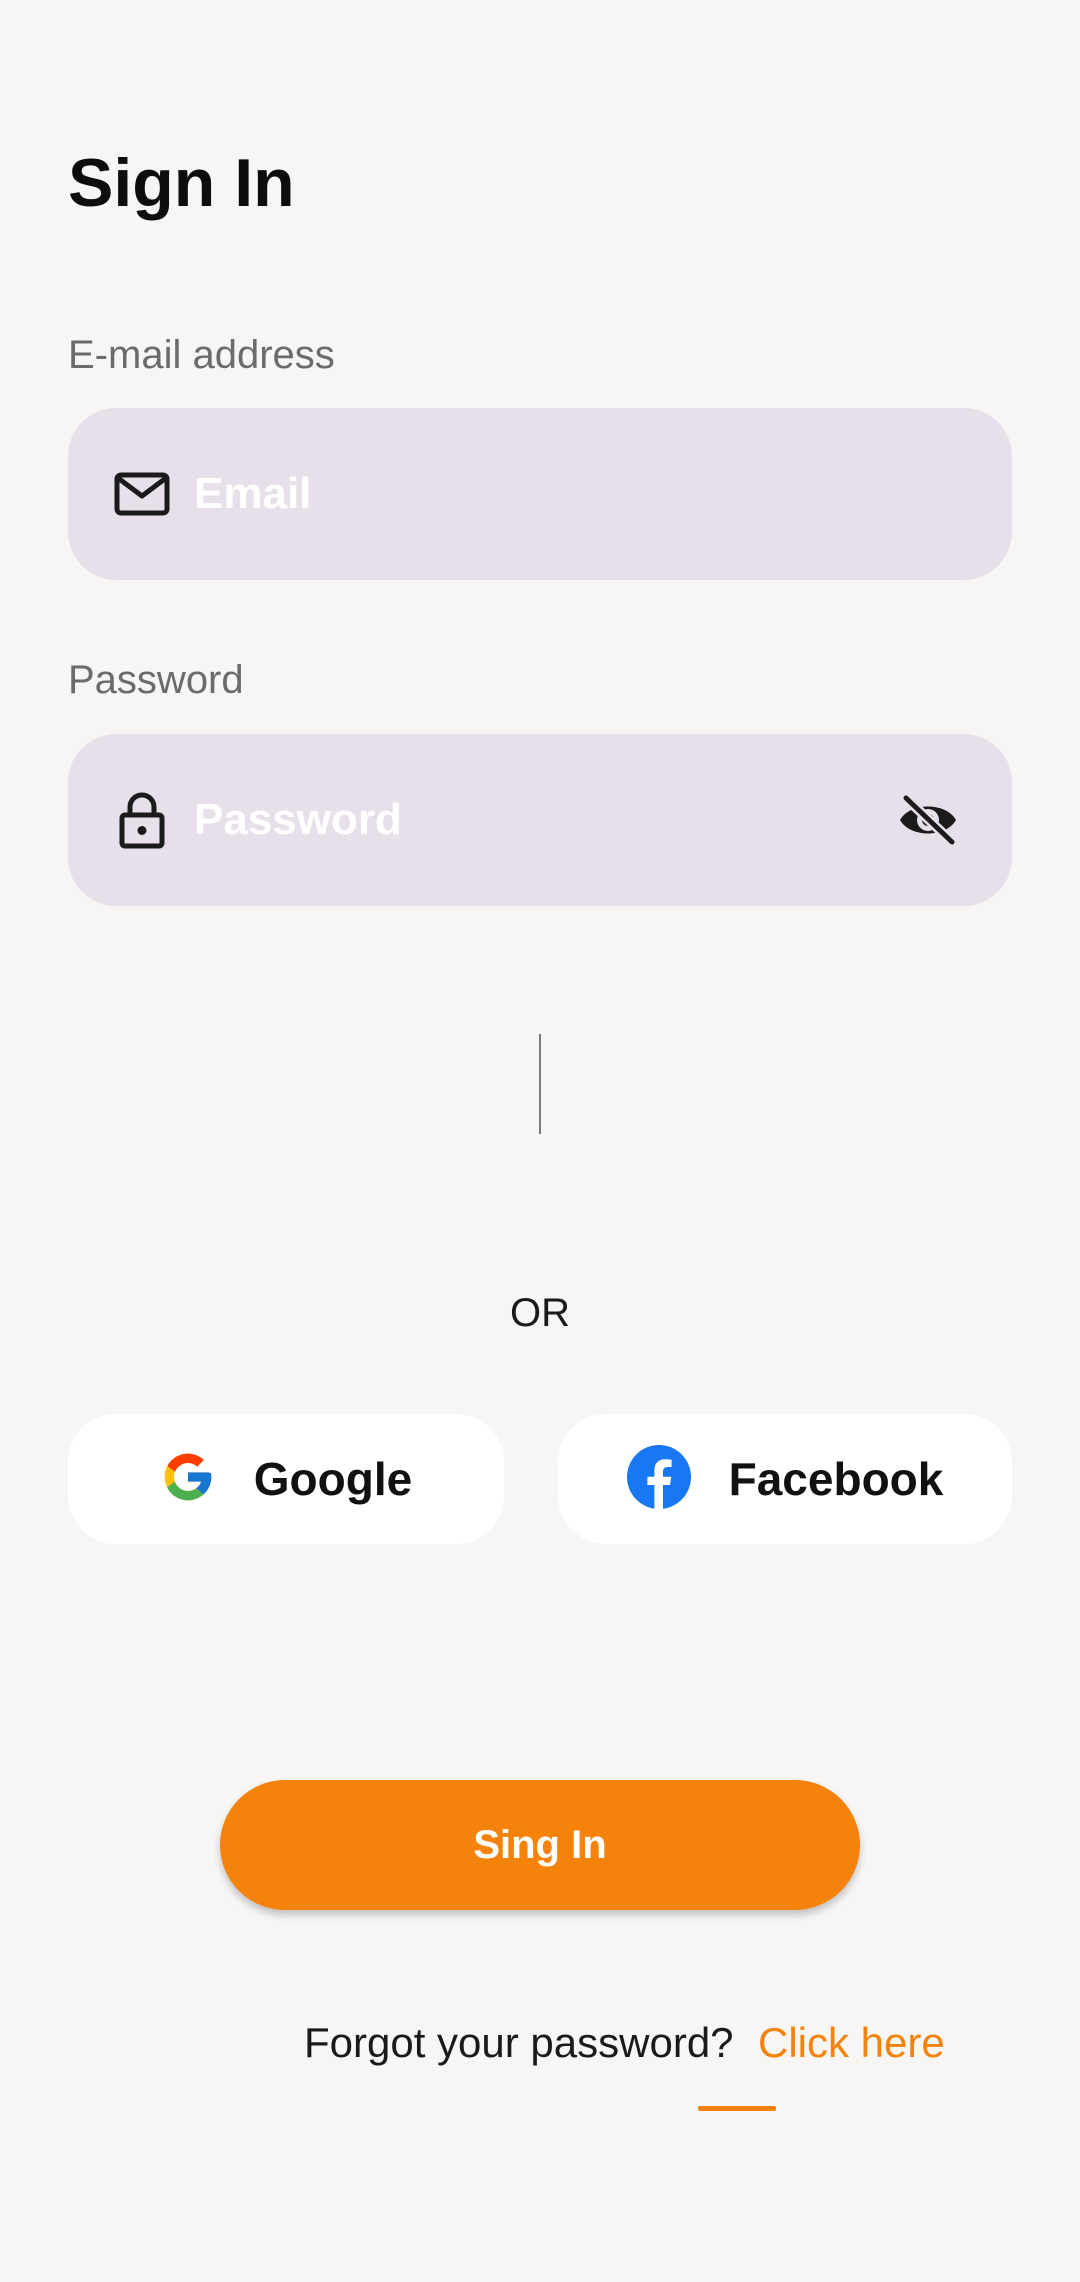 The height and width of the screenshot is (2282, 1080). I want to click on forgot-password-text: Forgot your password?, so click(519, 2042).